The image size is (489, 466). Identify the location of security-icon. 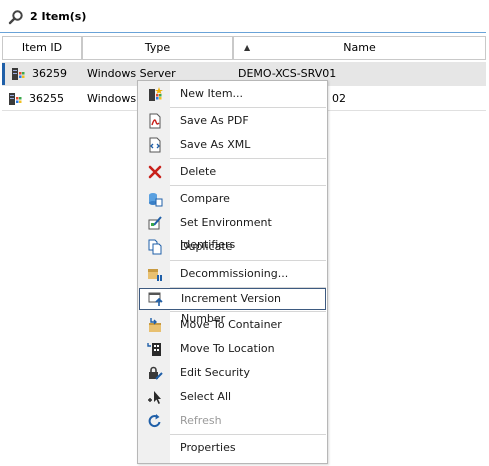
(156, 373).